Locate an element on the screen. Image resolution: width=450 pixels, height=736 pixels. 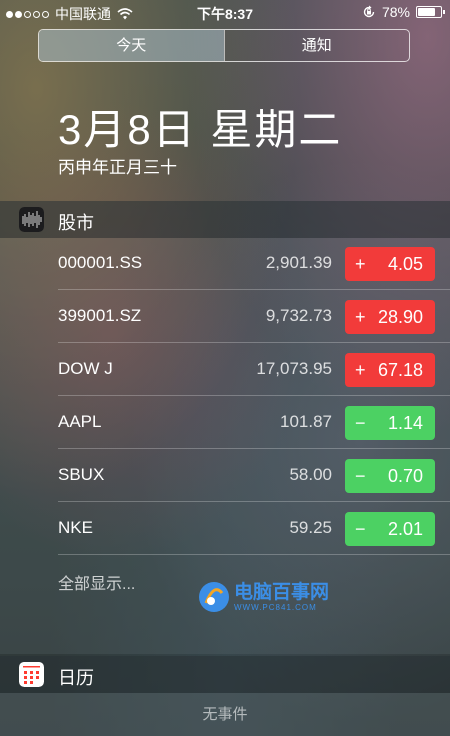
date-title: 3月8日 星期二 is located at coordinates (200, 129).